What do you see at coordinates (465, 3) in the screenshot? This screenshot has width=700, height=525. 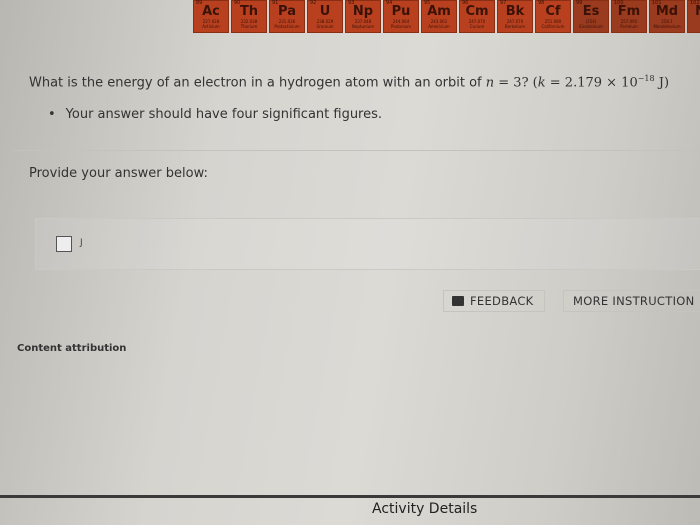 I see `element-num: 96` at bounding box center [465, 3].